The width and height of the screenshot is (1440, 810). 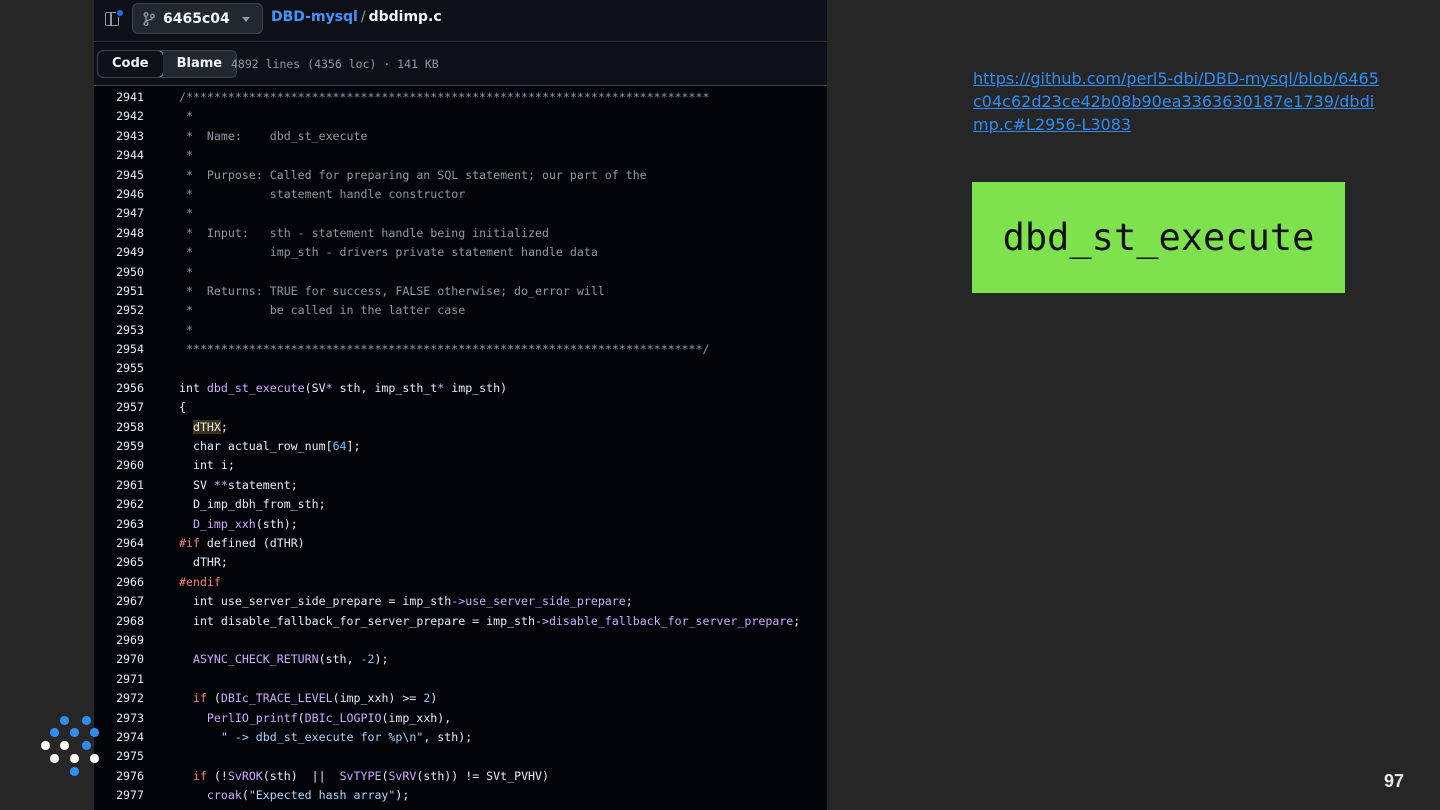 I want to click on line-source: {, so click(x=182, y=407).